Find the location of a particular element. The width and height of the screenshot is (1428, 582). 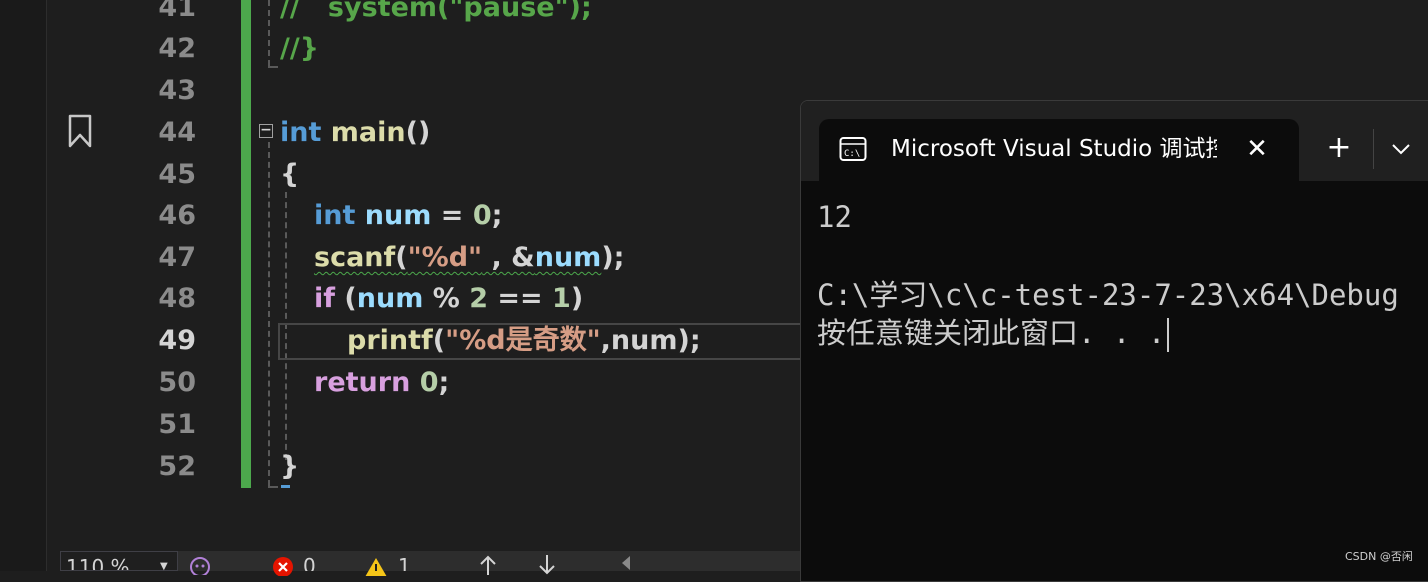

code-line: } is located at coordinates (289, 467).